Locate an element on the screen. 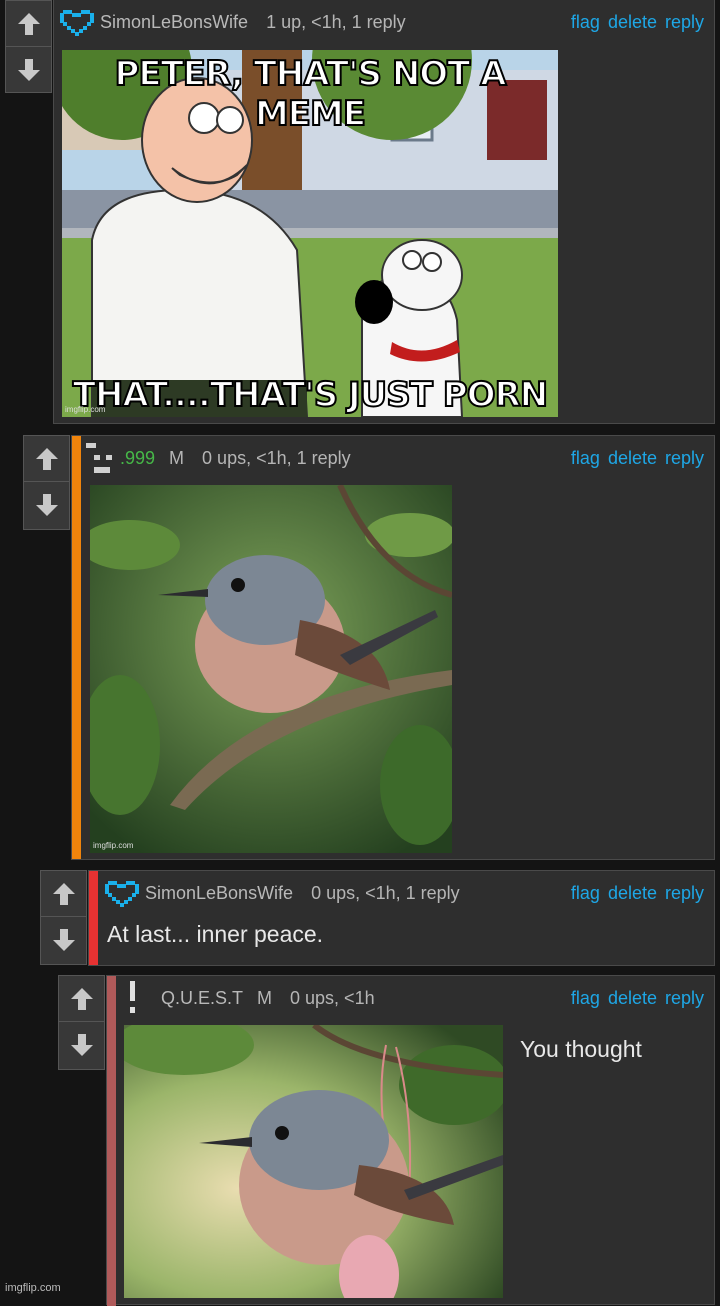  comment-text: You thought is located at coordinates (581, 1049).